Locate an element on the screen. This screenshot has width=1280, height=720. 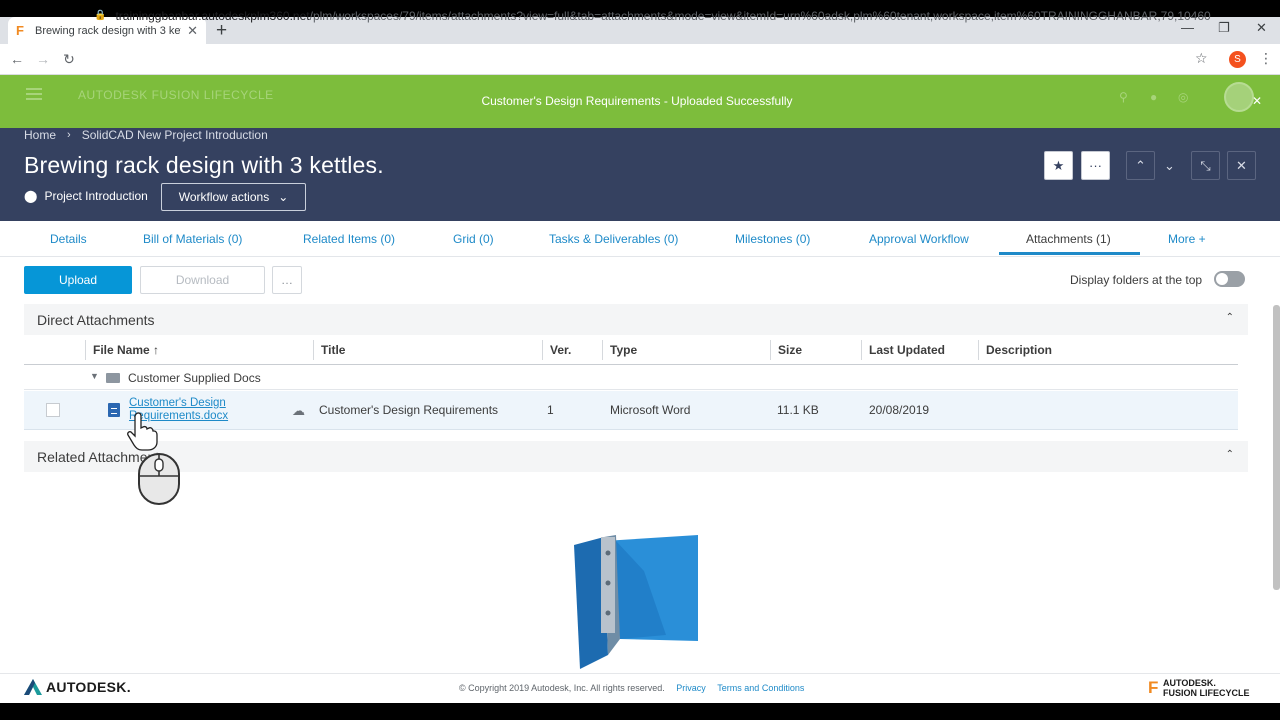
reload-icon: ↻ is located at coordinates (69, 59).